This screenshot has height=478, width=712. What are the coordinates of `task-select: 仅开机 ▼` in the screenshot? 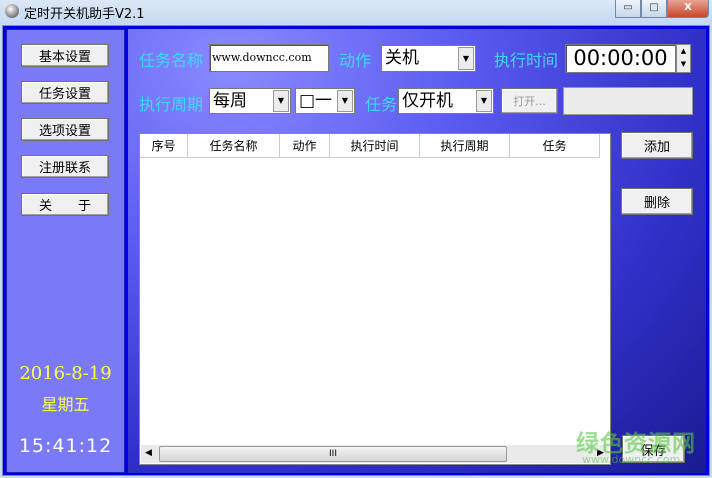 It's located at (446, 101).